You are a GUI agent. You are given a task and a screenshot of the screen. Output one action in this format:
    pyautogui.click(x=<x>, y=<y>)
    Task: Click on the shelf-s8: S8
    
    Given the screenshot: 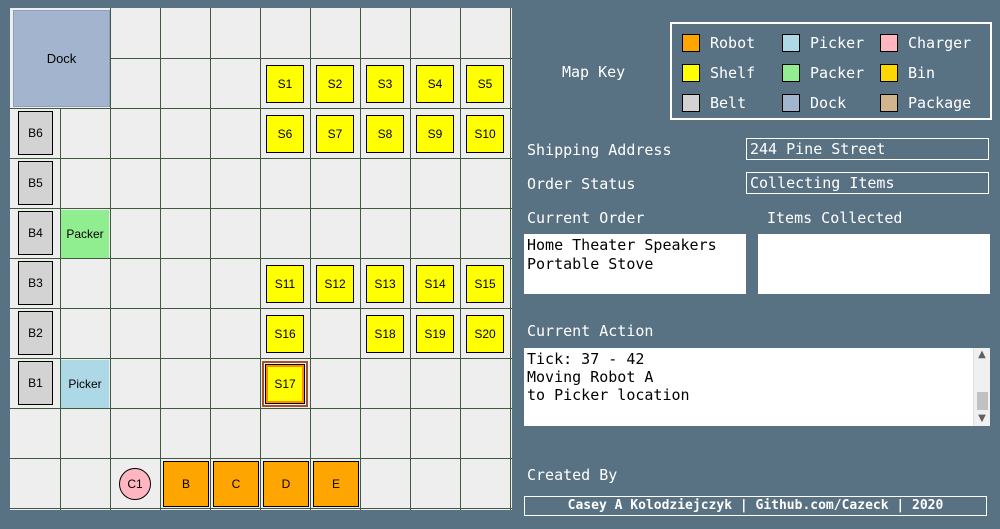 What is the action you would take?
    pyautogui.click(x=385, y=134)
    